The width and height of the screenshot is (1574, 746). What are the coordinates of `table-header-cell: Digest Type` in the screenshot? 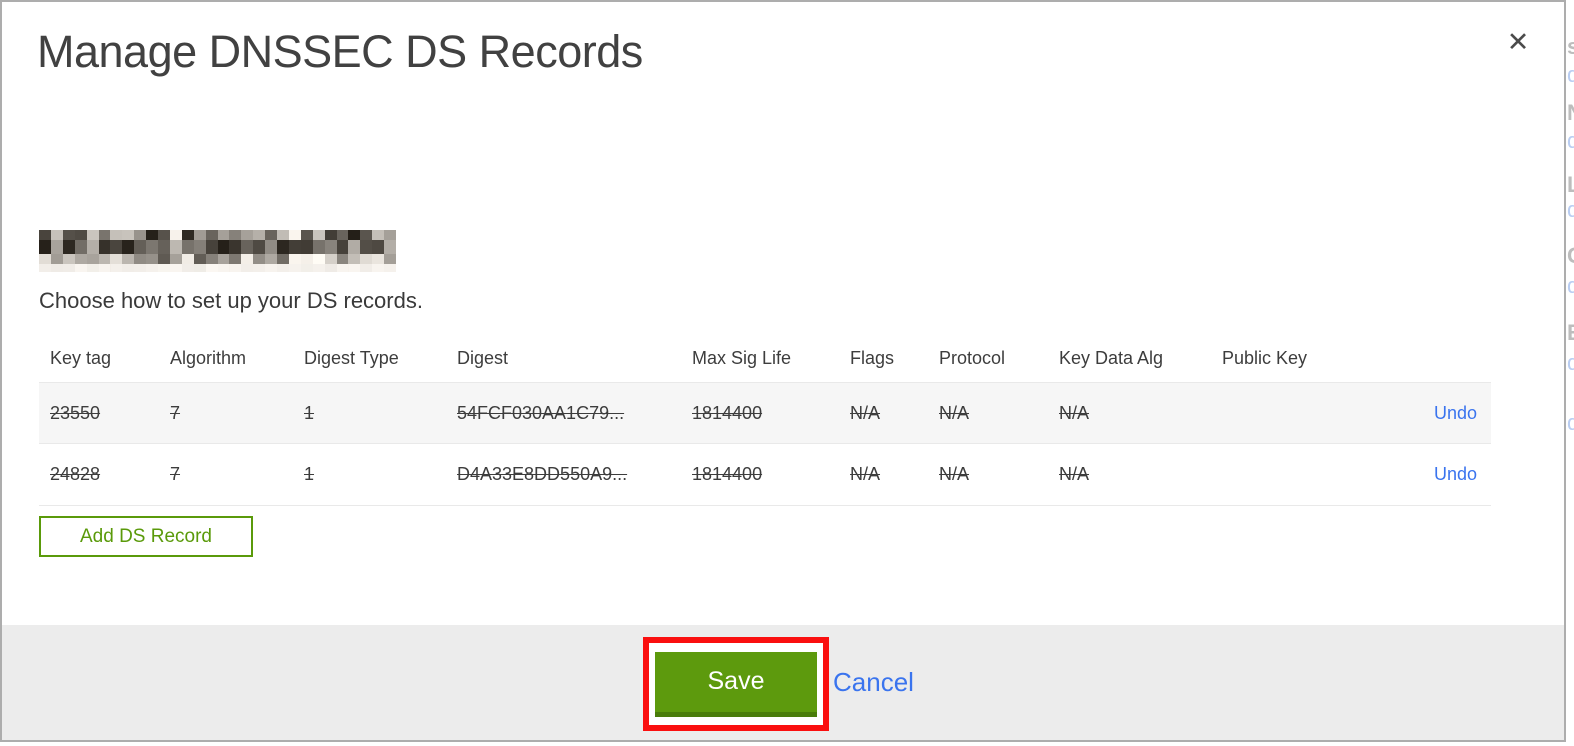 It's located at (351, 357).